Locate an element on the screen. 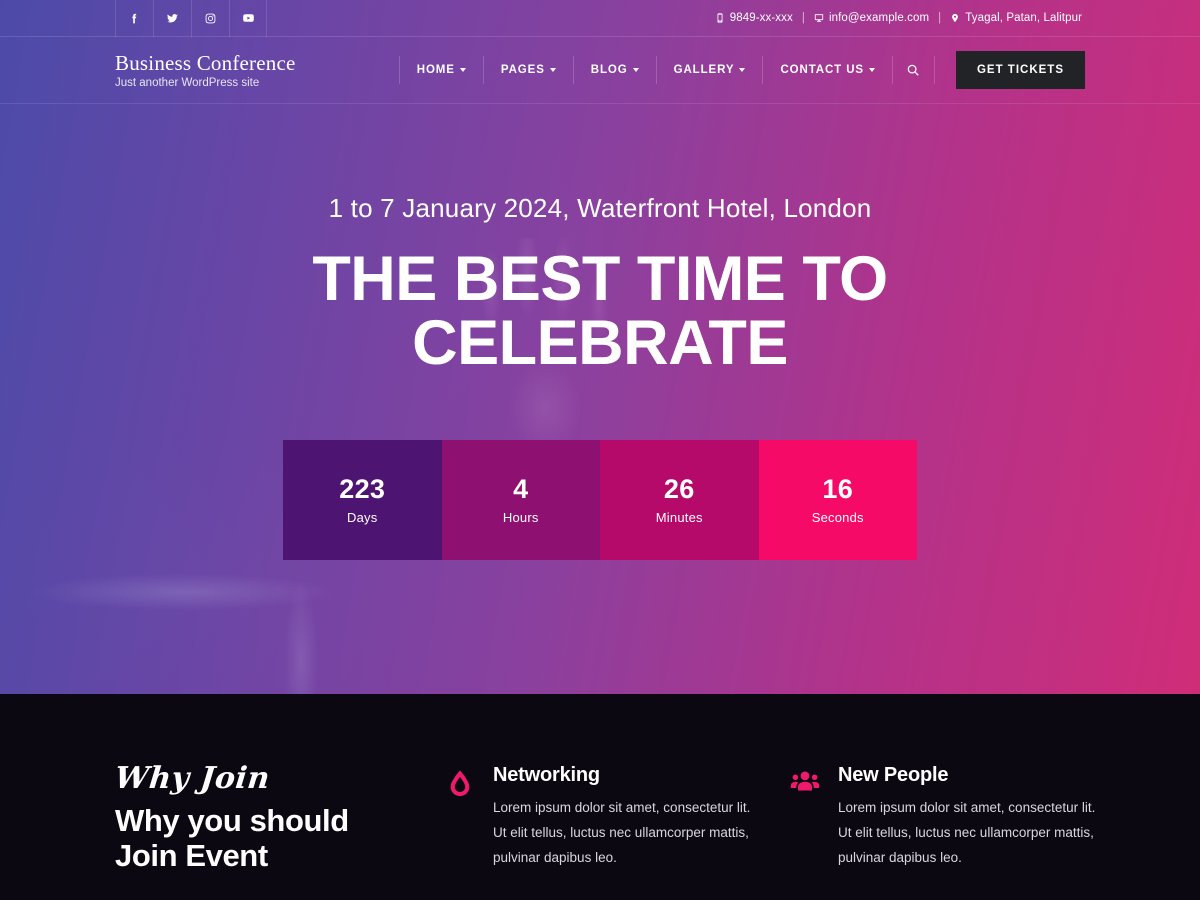 This screenshot has height=900, width=1200. instagram-icon is located at coordinates (210, 18).